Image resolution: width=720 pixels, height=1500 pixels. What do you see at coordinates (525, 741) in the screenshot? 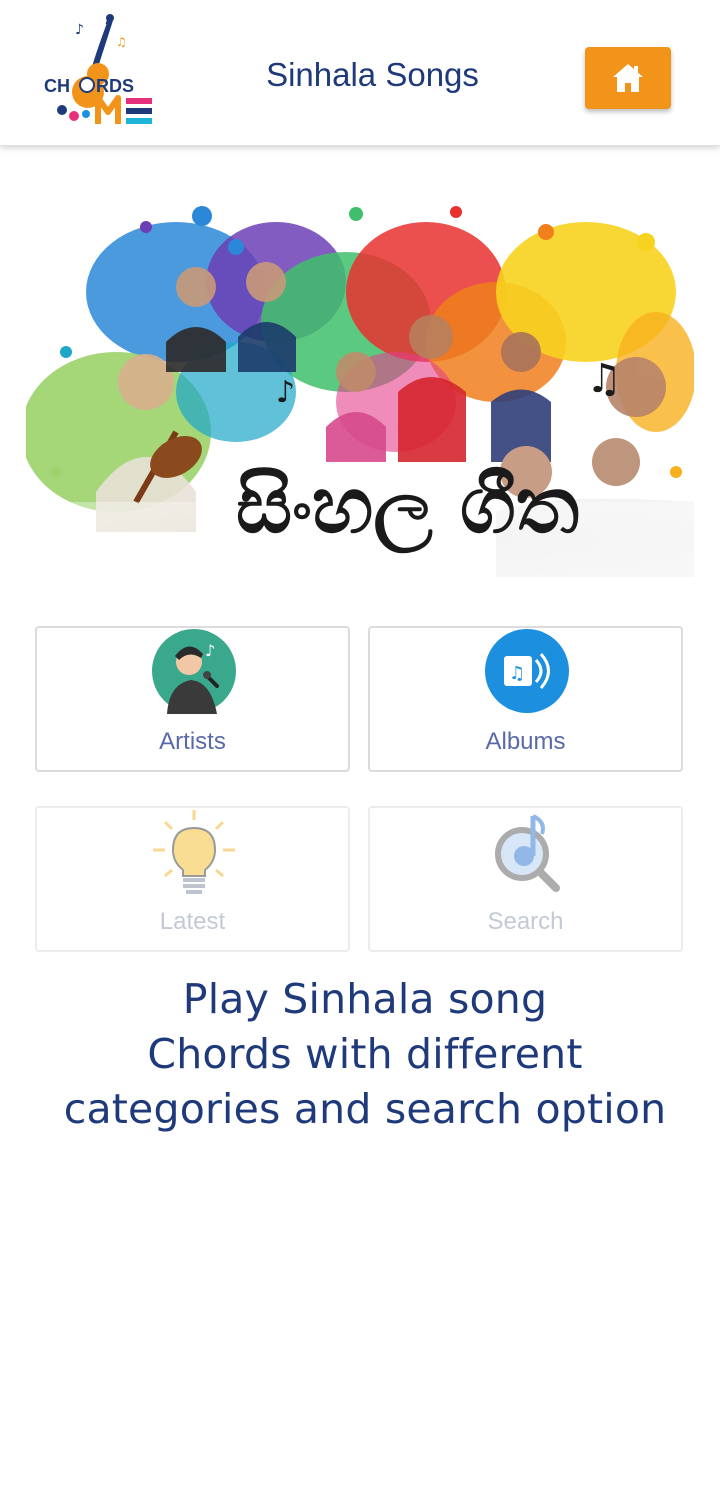
I see `category-label: Albums` at bounding box center [525, 741].